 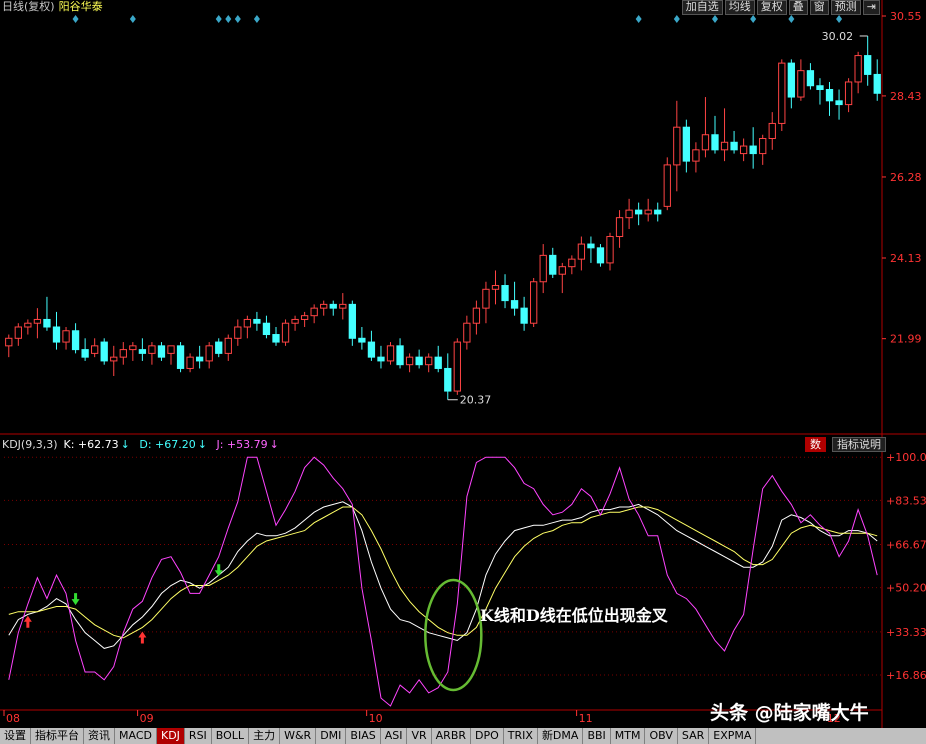 What do you see at coordinates (845, 7) in the screenshot?
I see `forecast-button: 预测` at bounding box center [845, 7].